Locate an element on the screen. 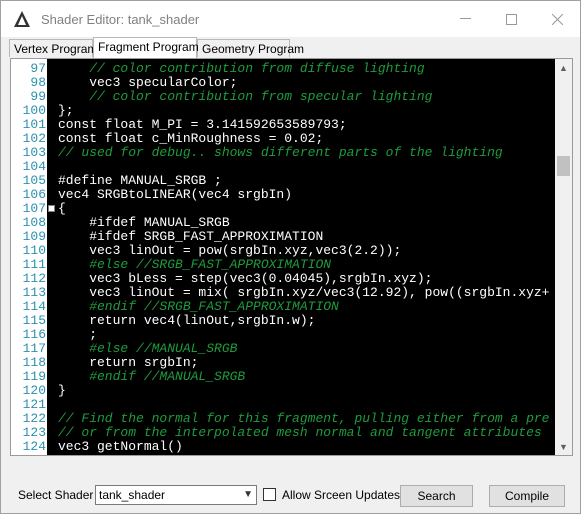 The height and width of the screenshot is (514, 581). minimize-button is located at coordinates (465, 19).